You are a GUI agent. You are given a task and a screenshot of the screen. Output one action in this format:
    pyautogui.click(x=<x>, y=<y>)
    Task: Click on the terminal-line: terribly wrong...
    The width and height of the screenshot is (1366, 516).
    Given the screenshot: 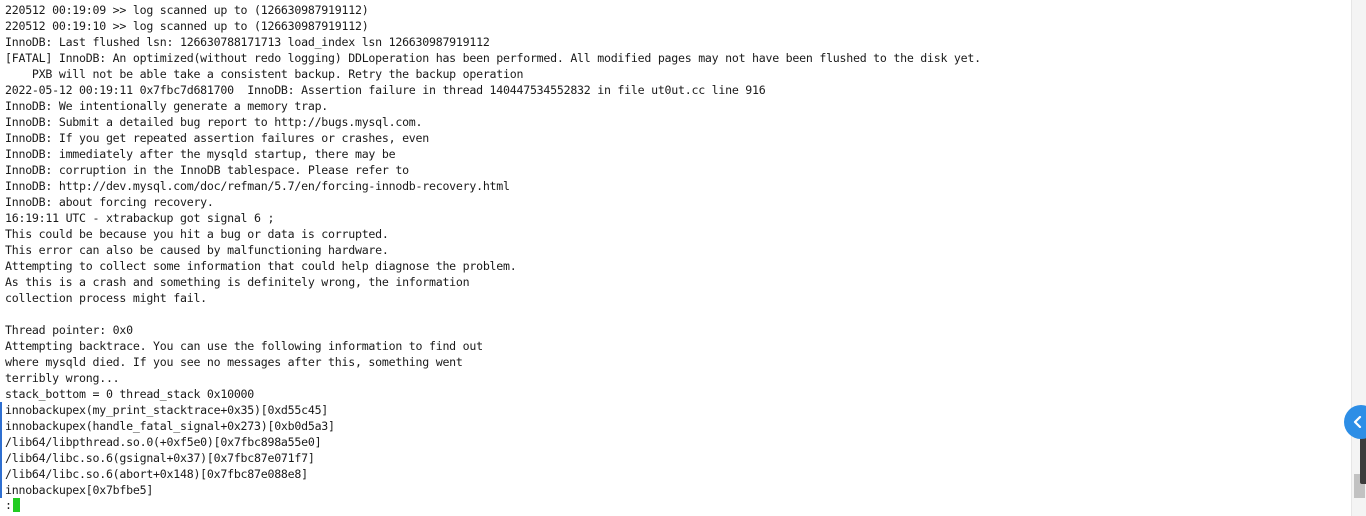 What is the action you would take?
    pyautogui.click(x=62, y=378)
    